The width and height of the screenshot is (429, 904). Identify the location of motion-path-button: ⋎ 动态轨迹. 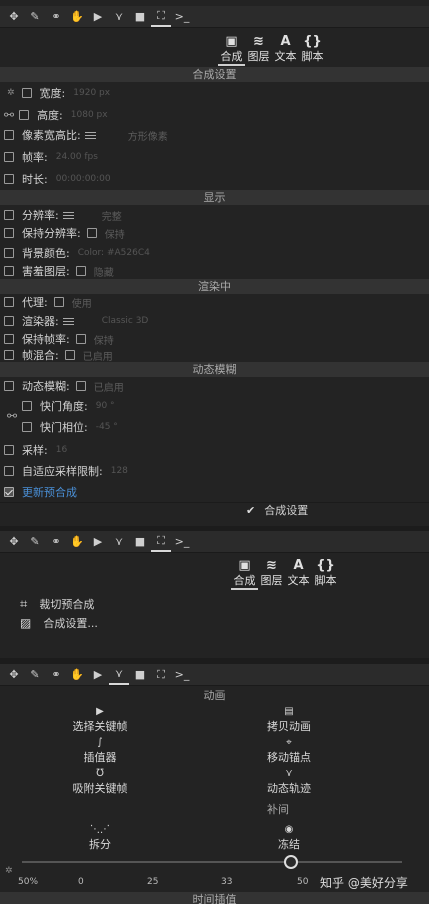
(289, 782).